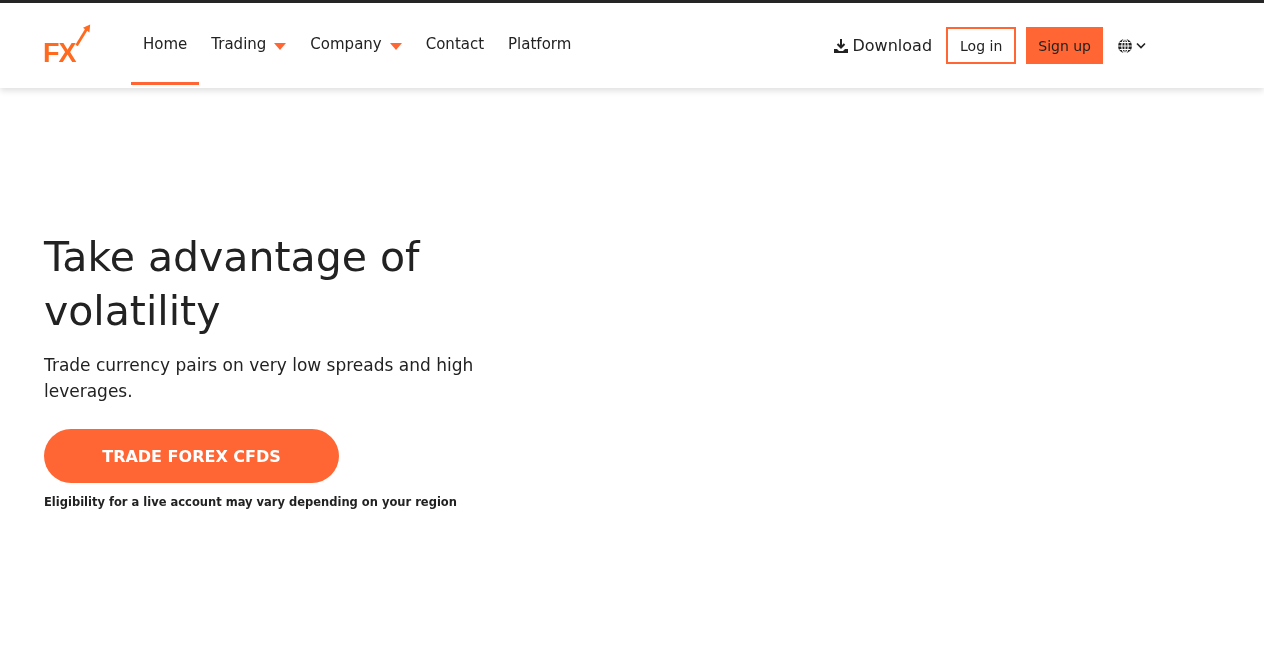 This screenshot has height=651, width=1264. I want to click on nav-link: Contact, so click(455, 45).